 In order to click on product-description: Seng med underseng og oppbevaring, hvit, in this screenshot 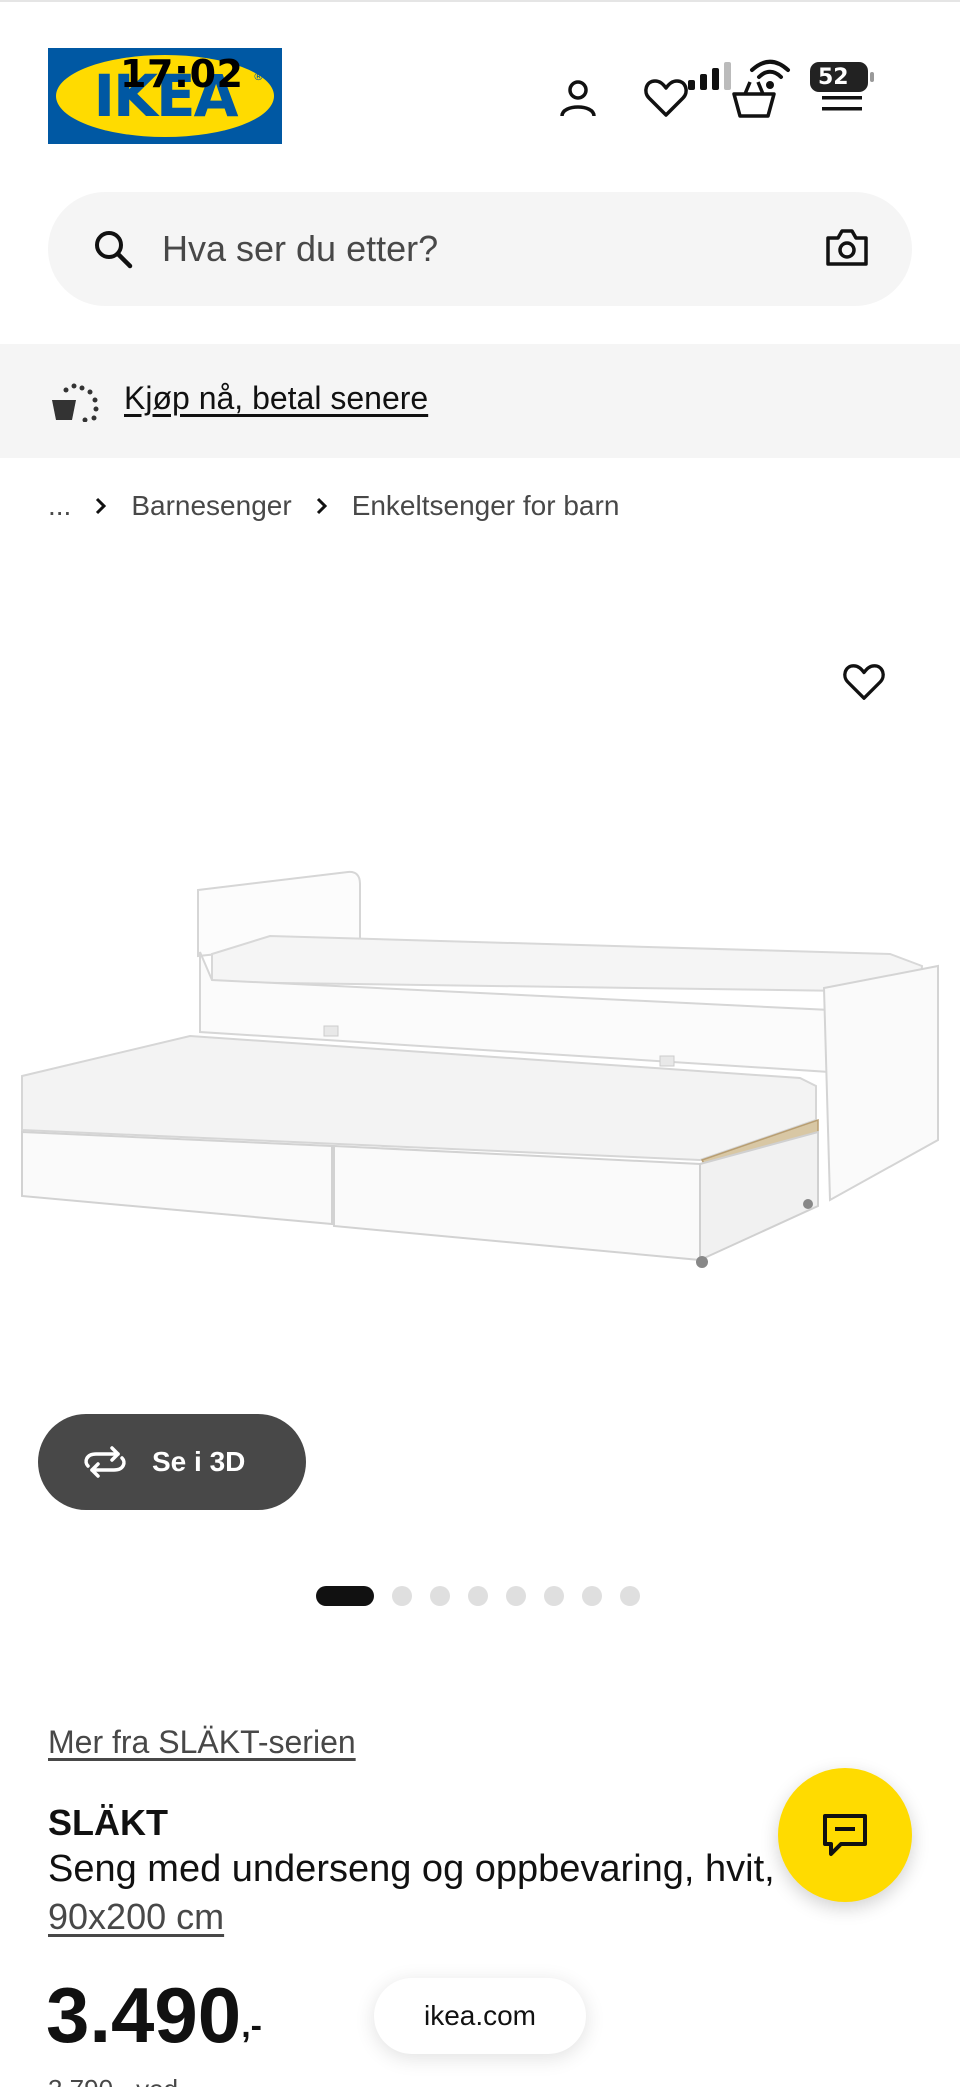, I will do `click(411, 1869)`.